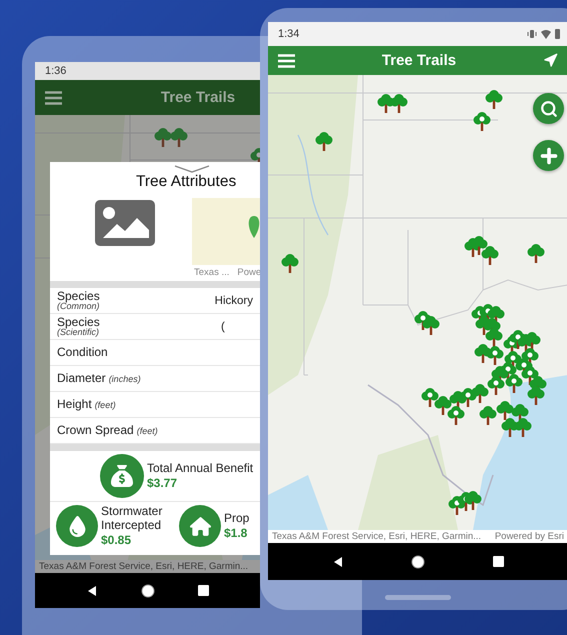 This screenshot has height=635, width=567. Describe the element at coordinates (81, 378) in the screenshot. I see `attribute-label: Diameter` at that location.